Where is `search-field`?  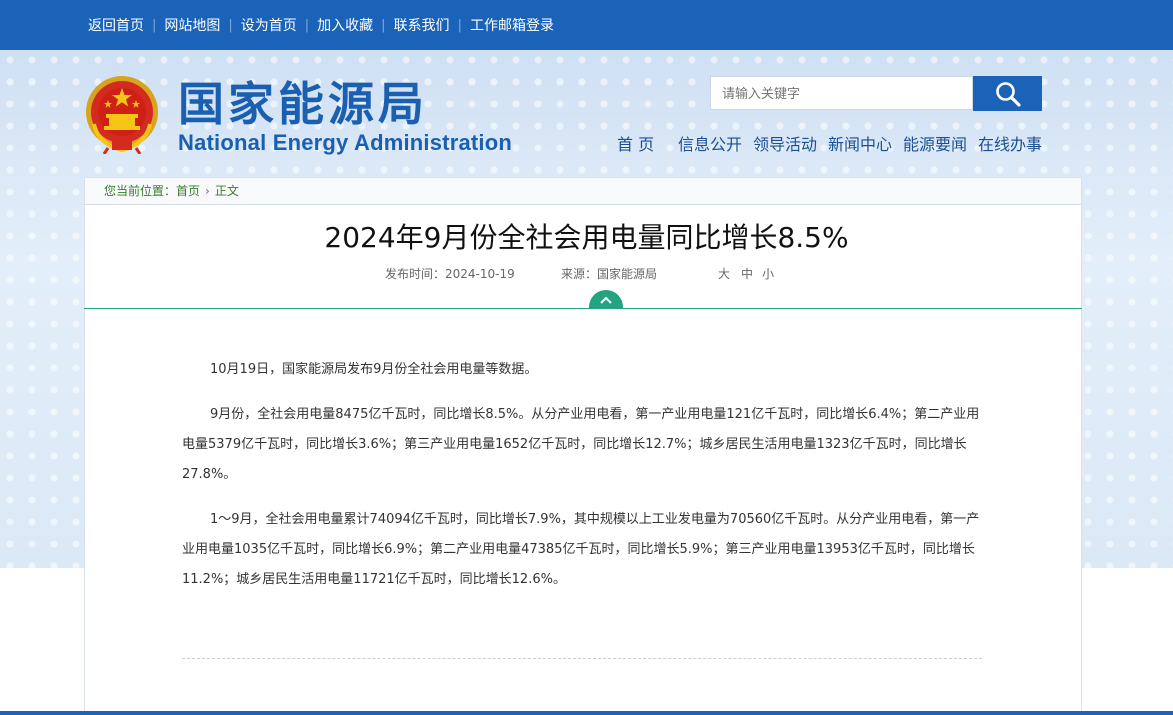
search-field is located at coordinates (841, 93).